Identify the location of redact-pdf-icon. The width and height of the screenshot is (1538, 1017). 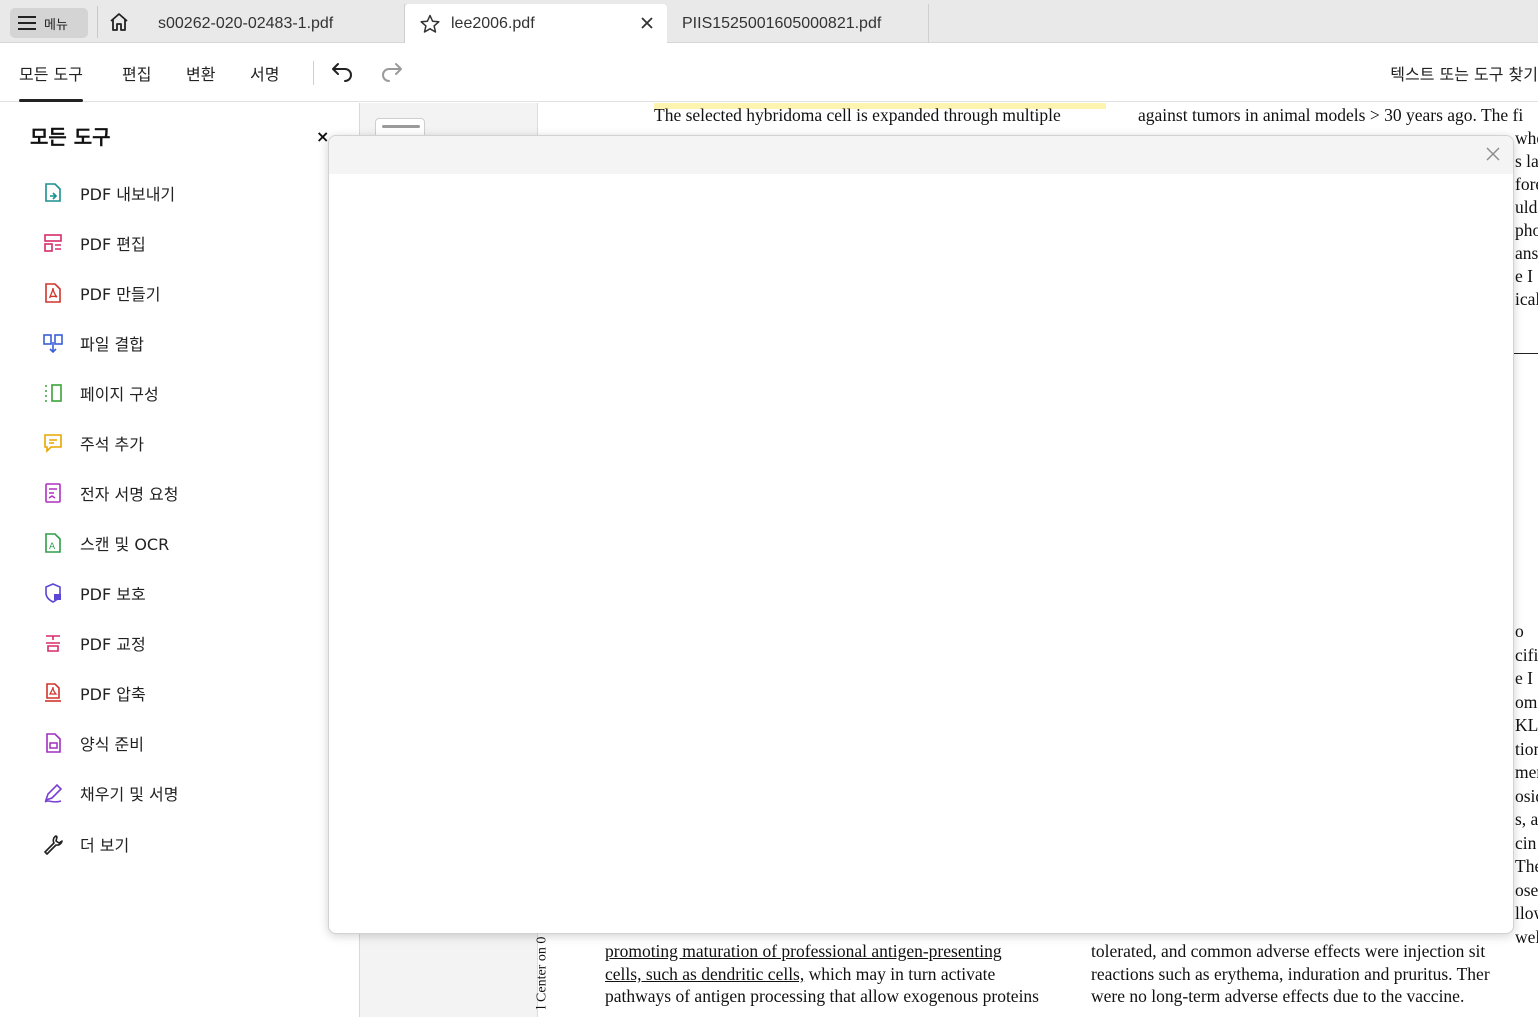
(53, 643).